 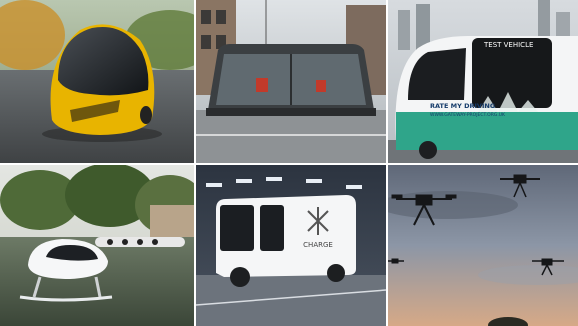 I want to click on slogan-text: RATE MY DRIVING, so click(x=462, y=106).